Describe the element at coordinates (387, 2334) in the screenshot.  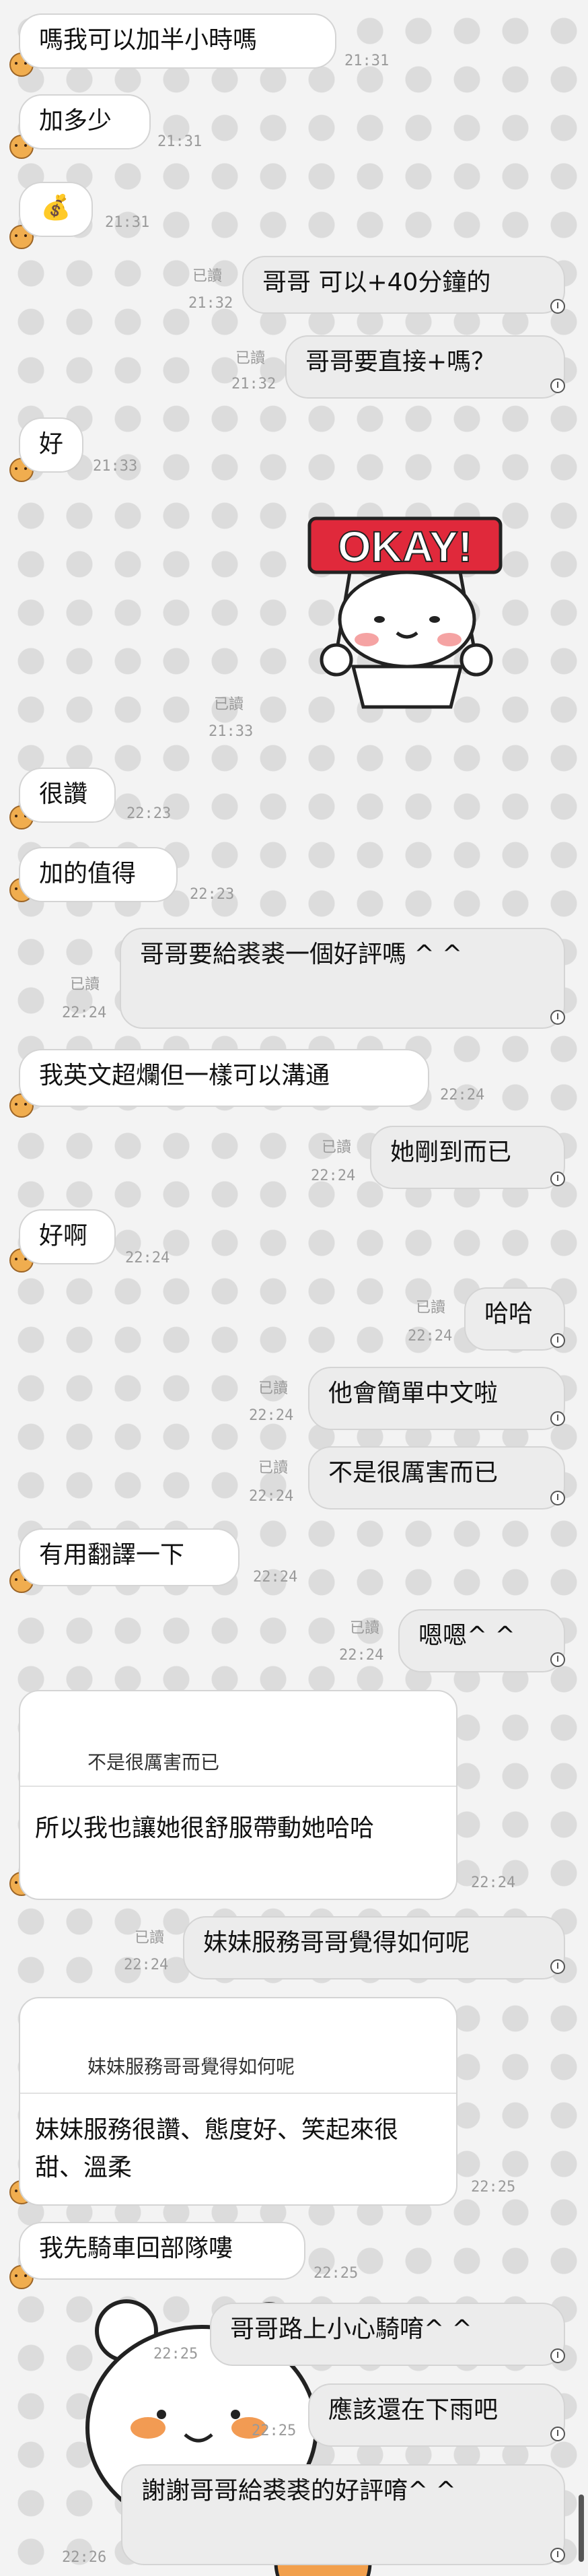
I see `outgoing-message-bubble: 哥哥路上小心騎唷^ ^` at that location.